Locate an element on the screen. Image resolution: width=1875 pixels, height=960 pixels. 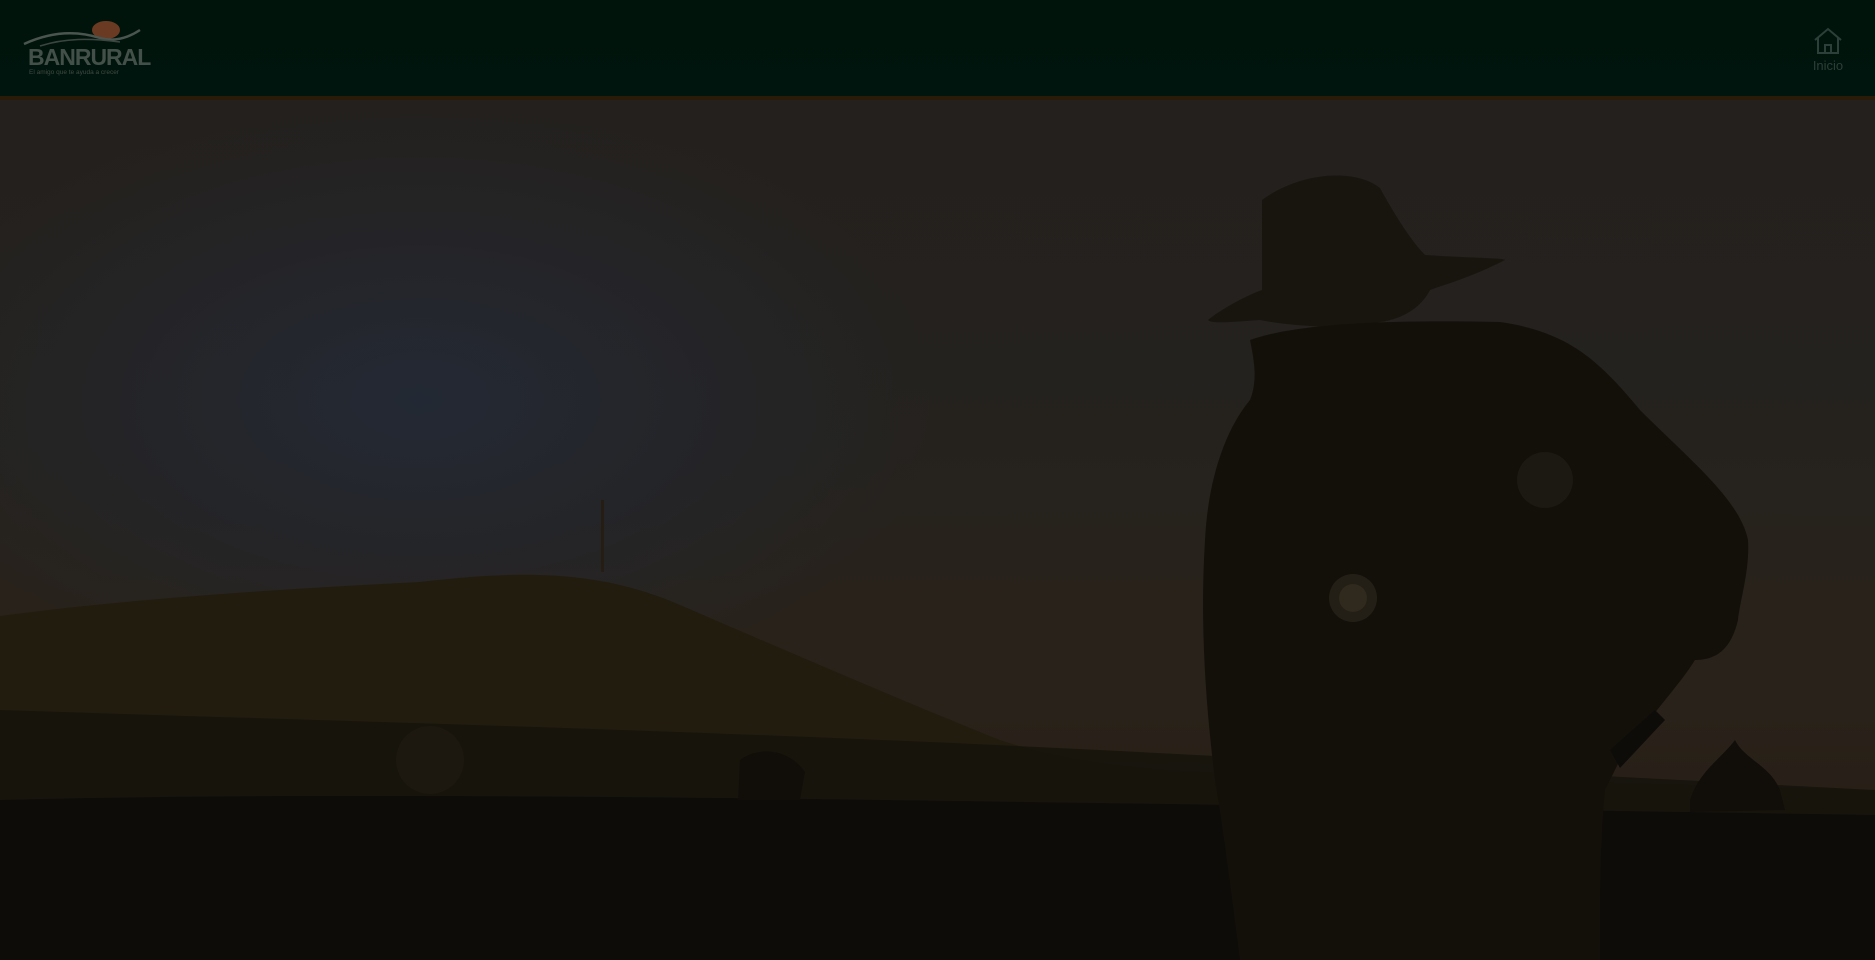
home-label: Inicio is located at coordinates (1828, 65).